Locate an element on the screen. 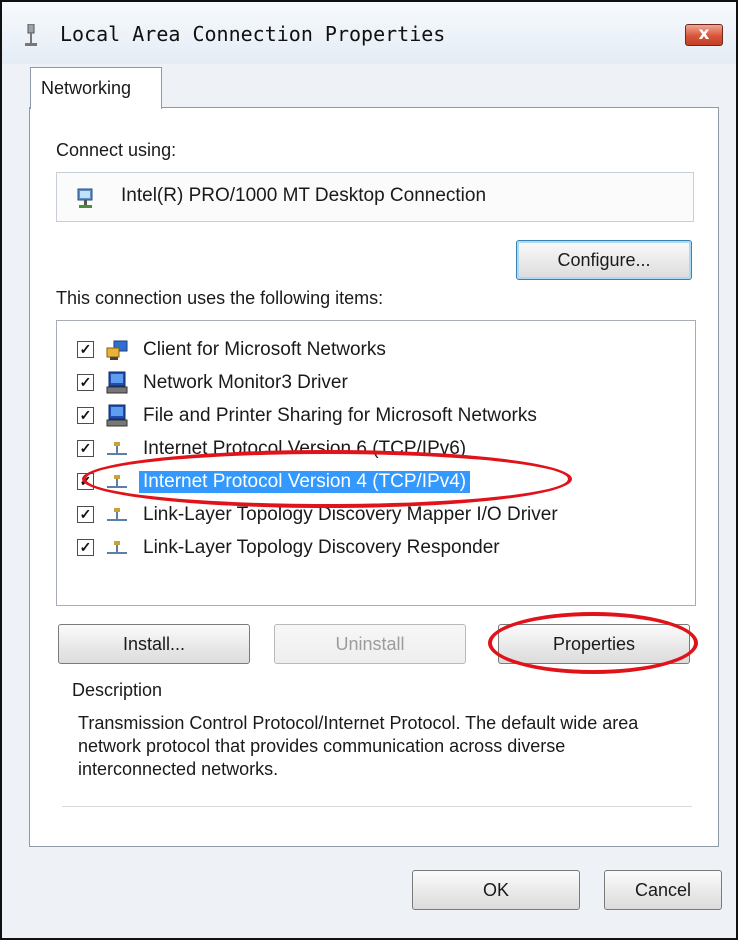 The image size is (738, 940). description-label: Description is located at coordinates (117, 690).